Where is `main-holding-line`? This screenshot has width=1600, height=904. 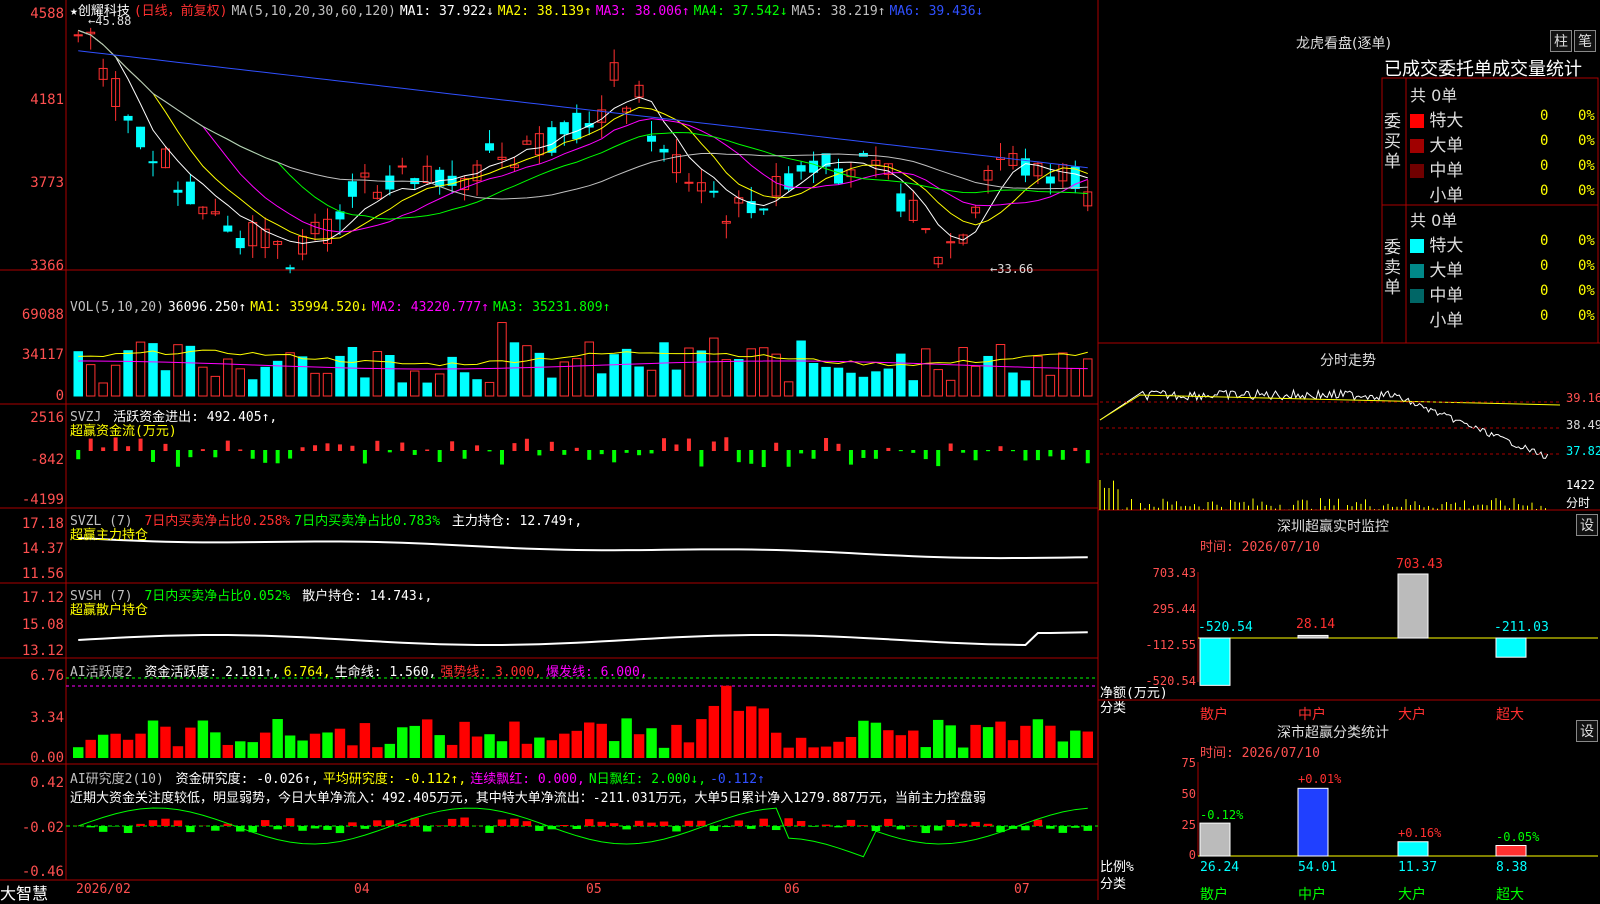
main-holding-line is located at coordinates (583, 548).